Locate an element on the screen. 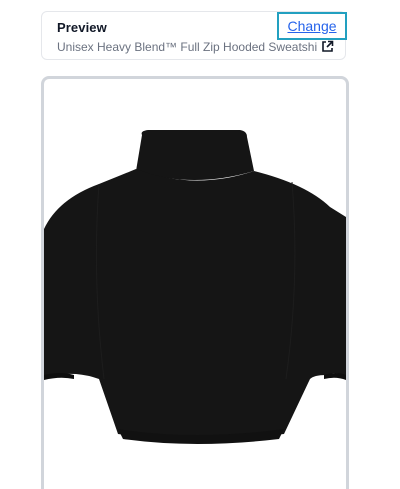 This screenshot has height=489, width=400. change-link: Change is located at coordinates (312, 26).